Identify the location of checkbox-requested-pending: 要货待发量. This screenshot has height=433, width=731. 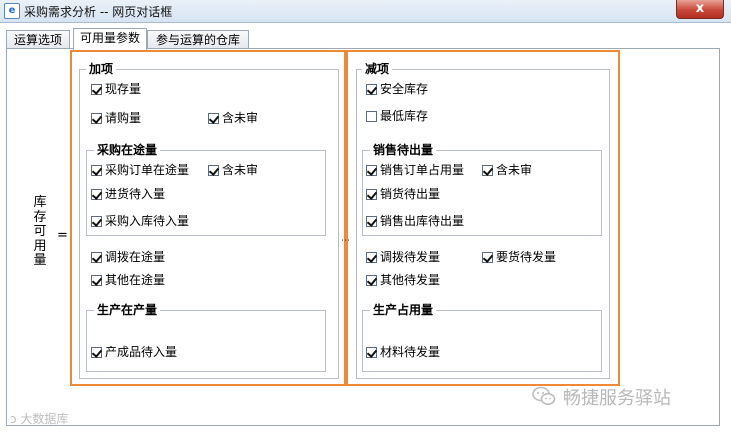
(519, 257).